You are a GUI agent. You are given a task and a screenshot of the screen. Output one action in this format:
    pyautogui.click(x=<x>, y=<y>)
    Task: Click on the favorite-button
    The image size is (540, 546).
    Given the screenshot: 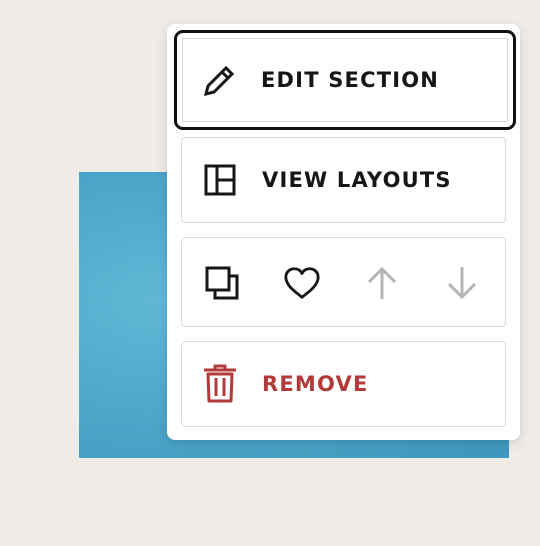 What is the action you would take?
    pyautogui.click(x=302, y=283)
    